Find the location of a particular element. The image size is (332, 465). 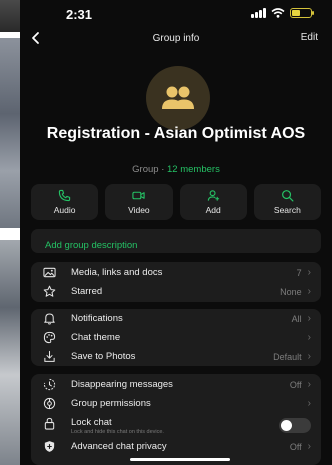

signal-icon is located at coordinates (258, 13).